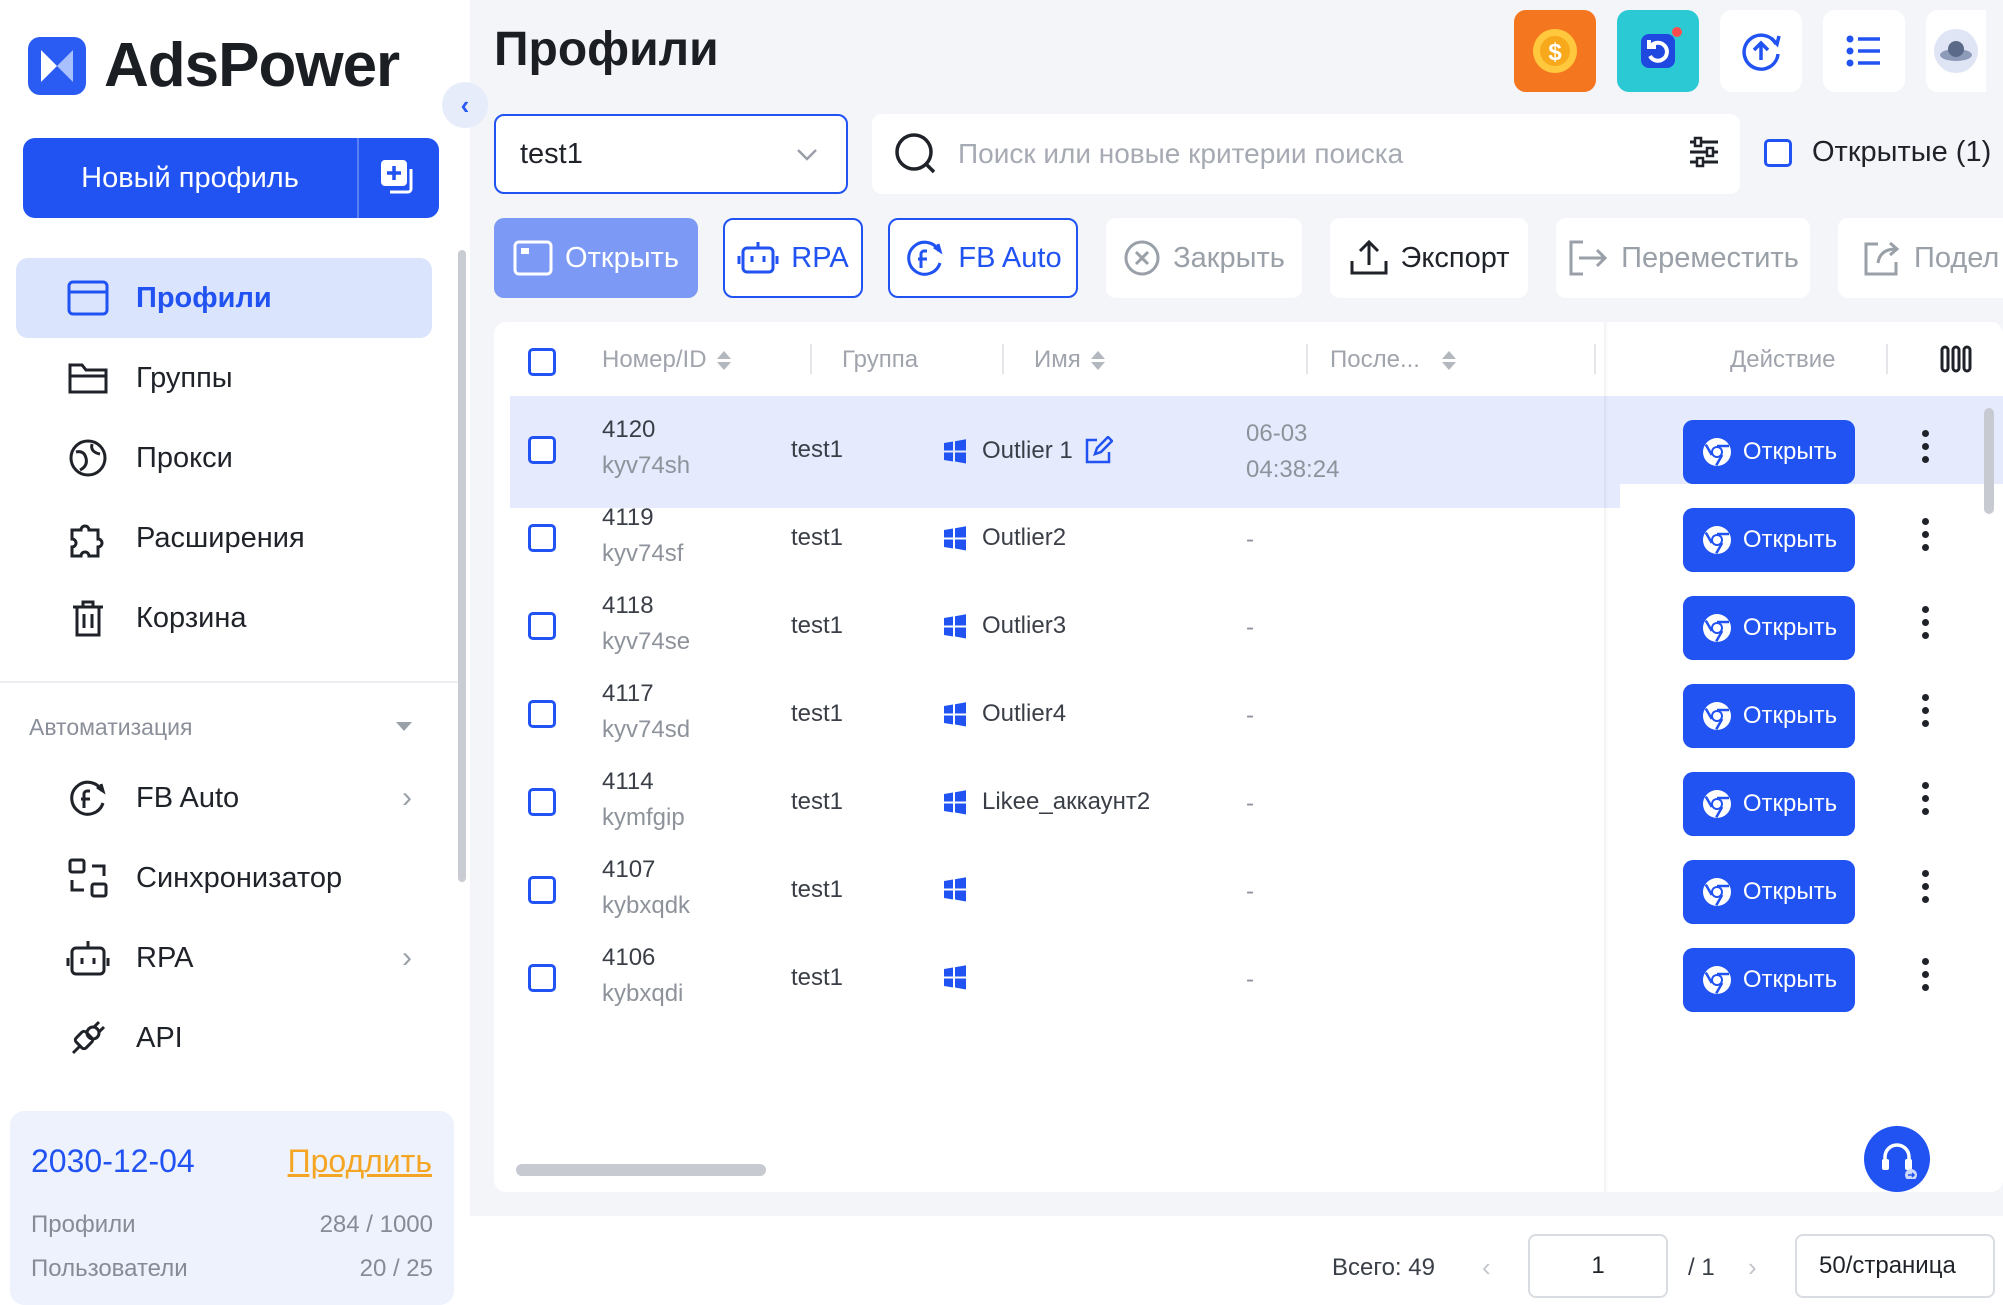 The image size is (2003, 1305). I want to click on opened-filter: Открытые (1), so click(1877, 152).